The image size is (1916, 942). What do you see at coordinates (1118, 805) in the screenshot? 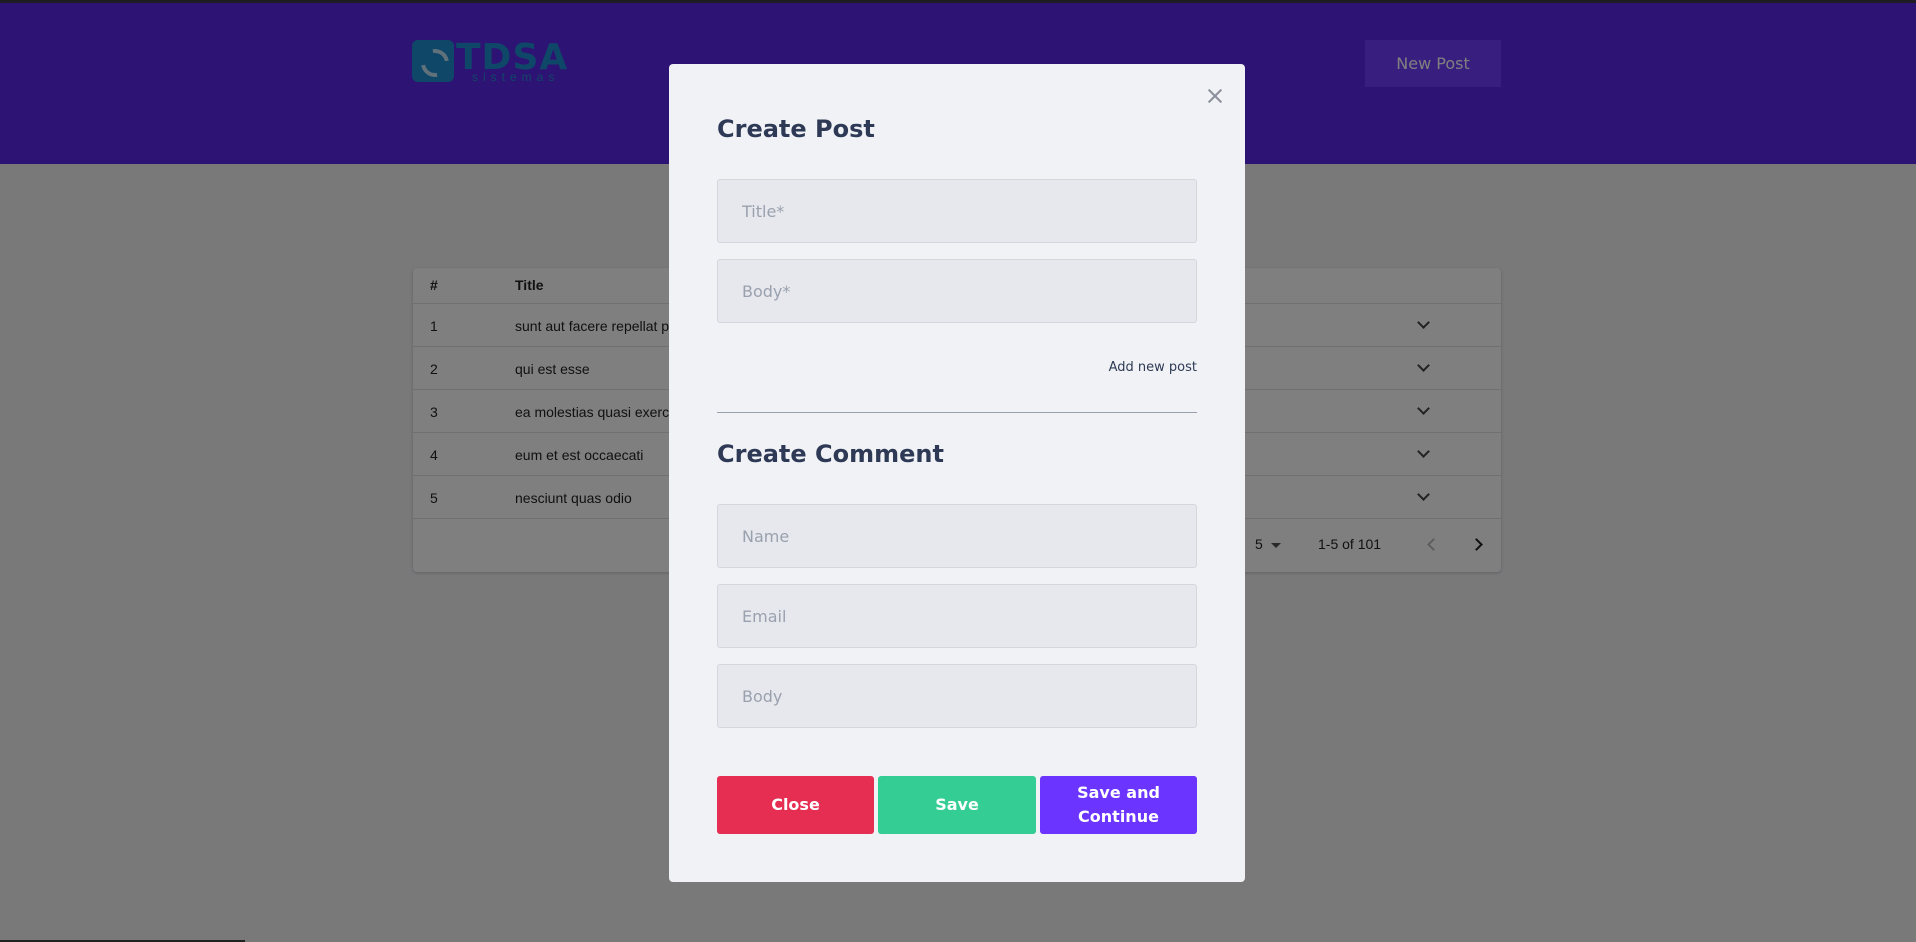
I see `save-and-continue-button: Save and Continue` at bounding box center [1118, 805].